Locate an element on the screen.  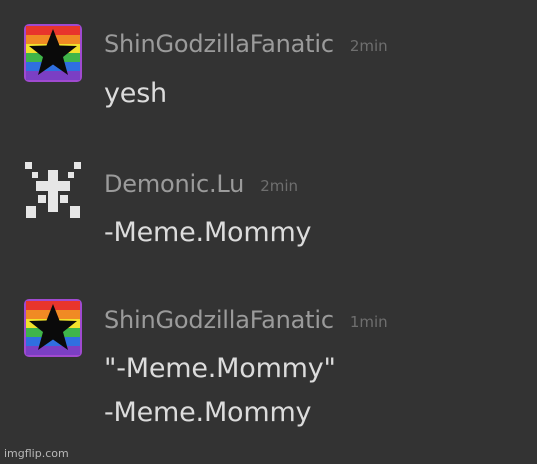
message-header: ShinGodzillaFanatic 1min is located at coordinates (246, 320).